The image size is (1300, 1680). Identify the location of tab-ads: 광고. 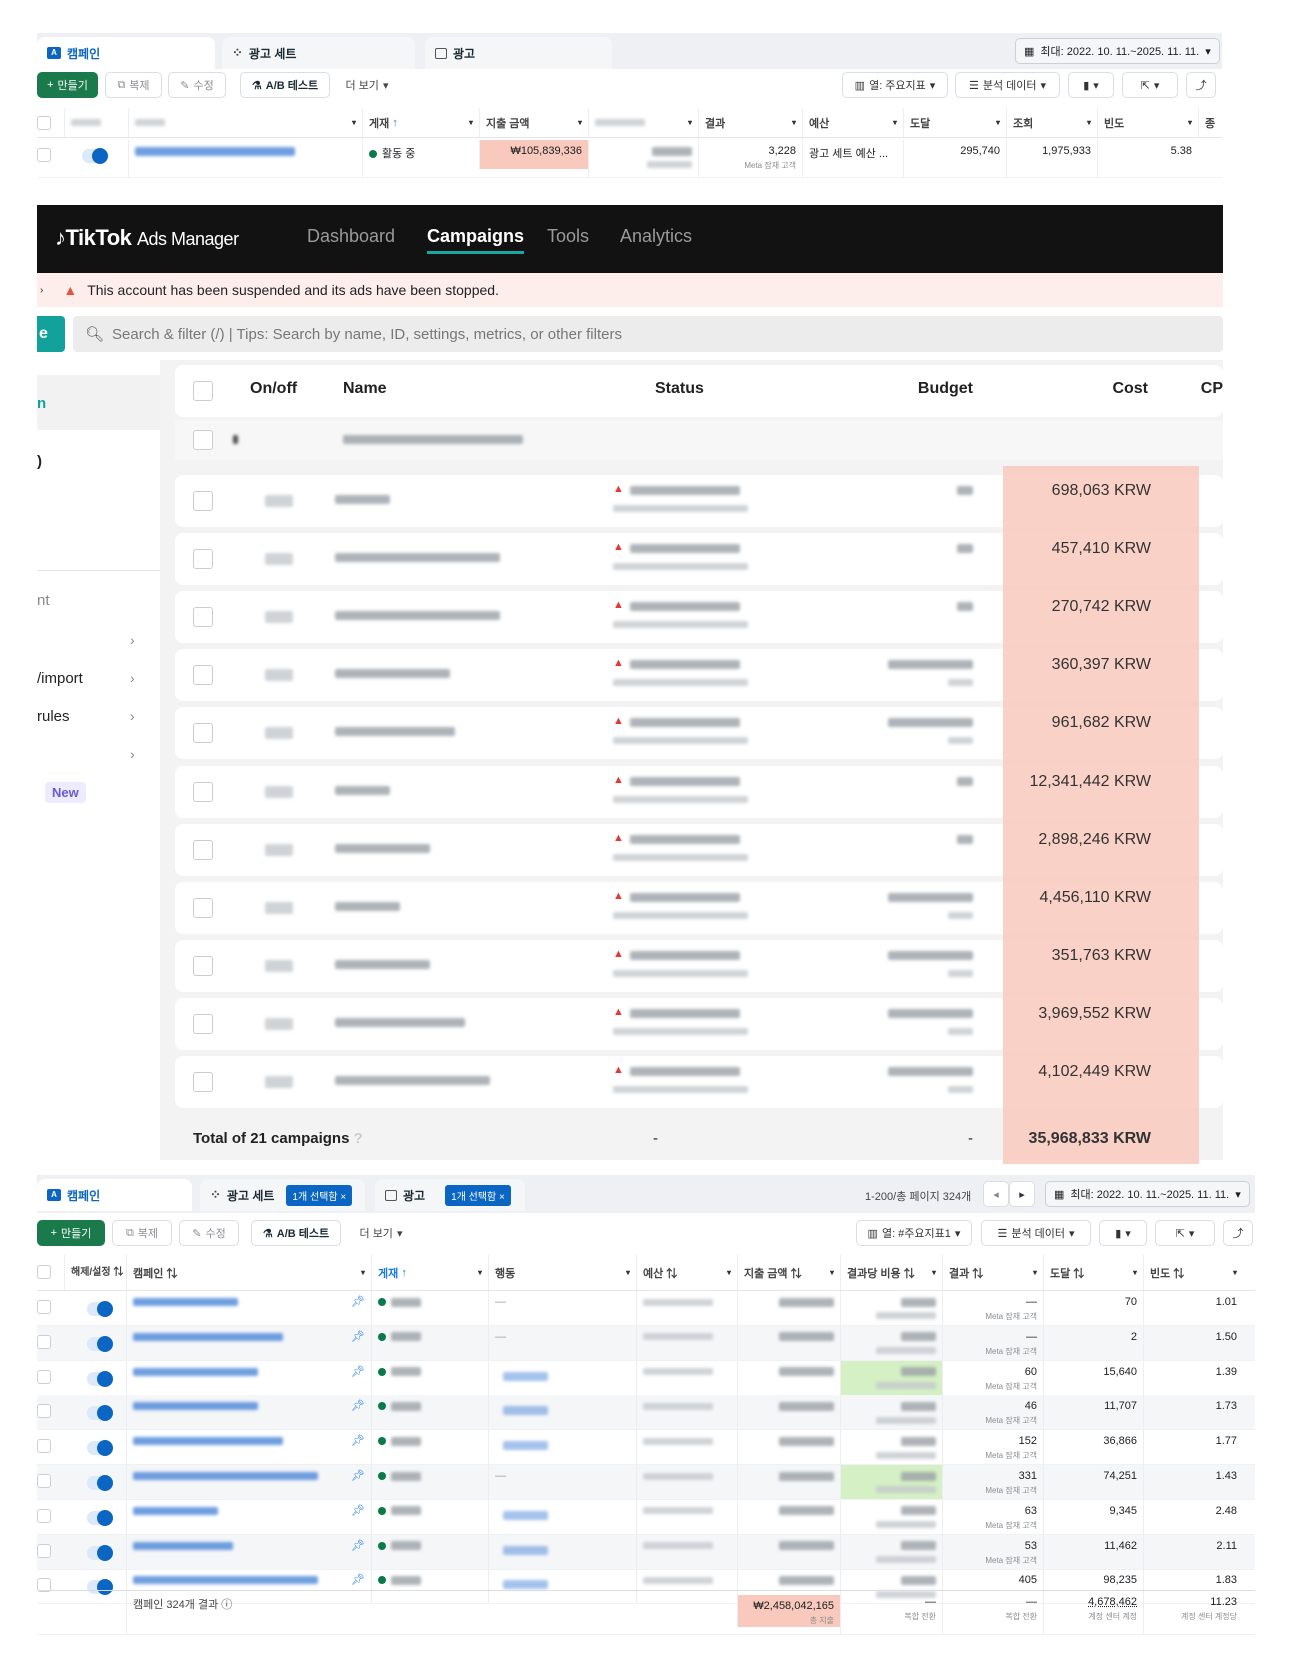
(518, 53).